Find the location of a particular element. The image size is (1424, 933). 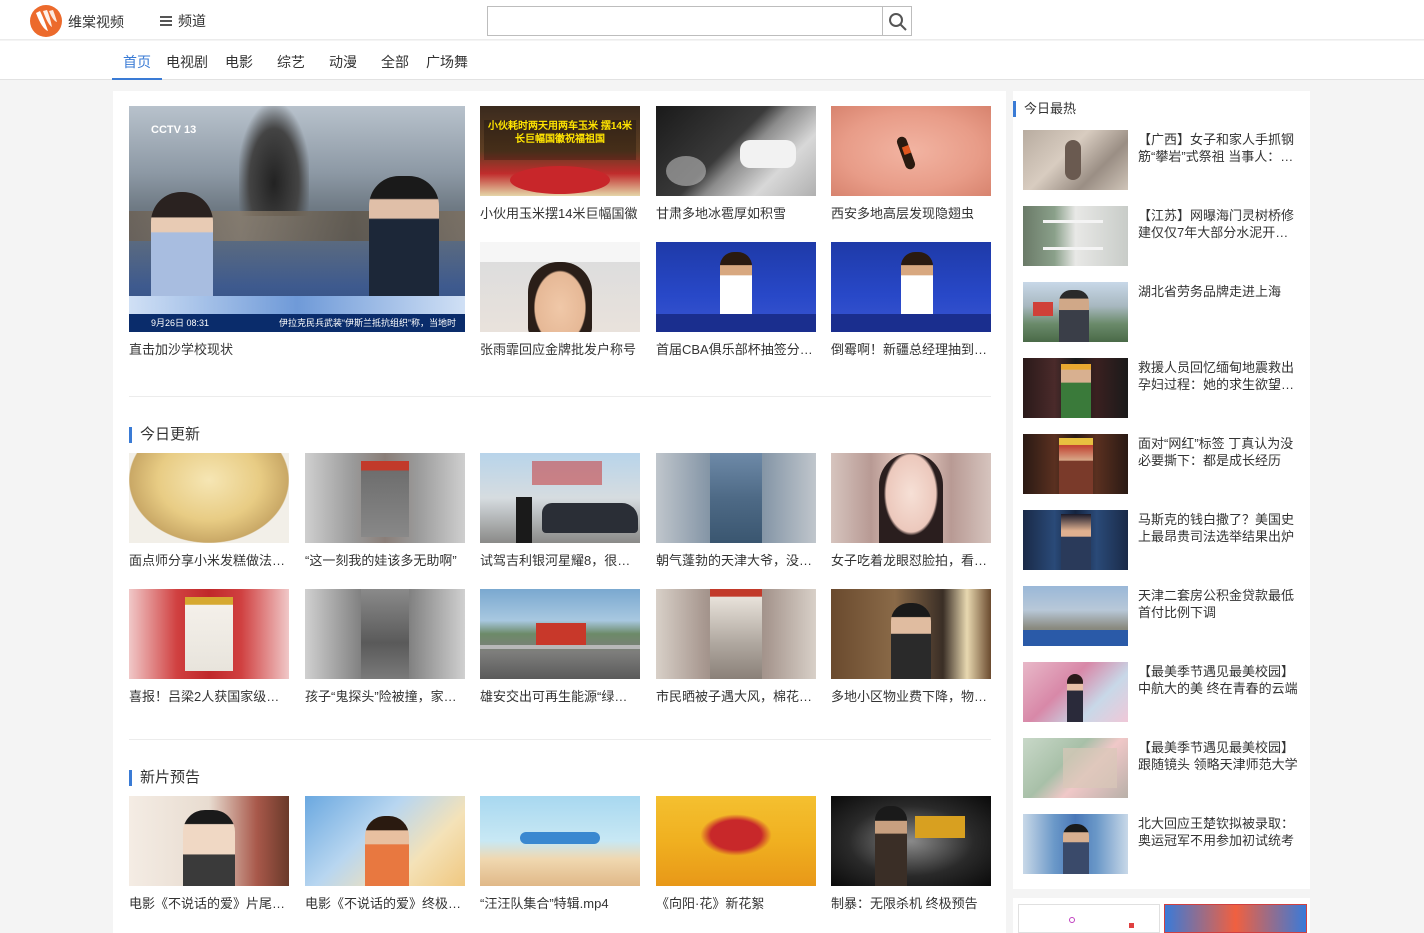

nav-item-anime: 动漫 is located at coordinates (343, 62).